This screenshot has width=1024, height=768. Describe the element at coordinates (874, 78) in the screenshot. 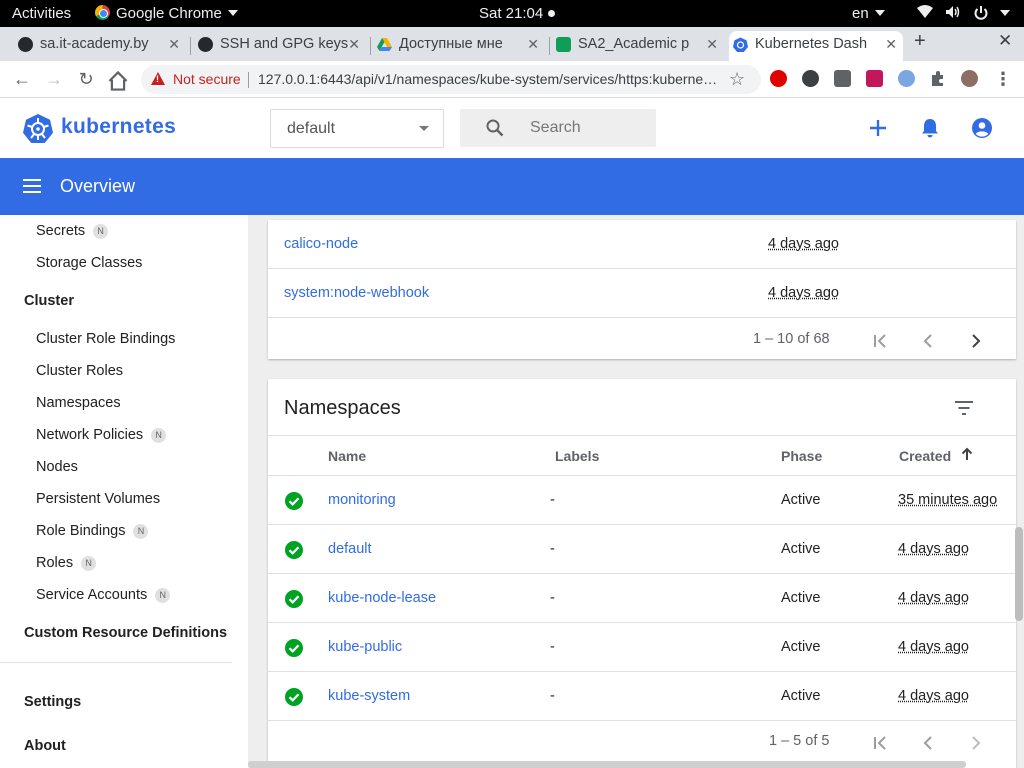

I see `extension-pink-icon` at that location.